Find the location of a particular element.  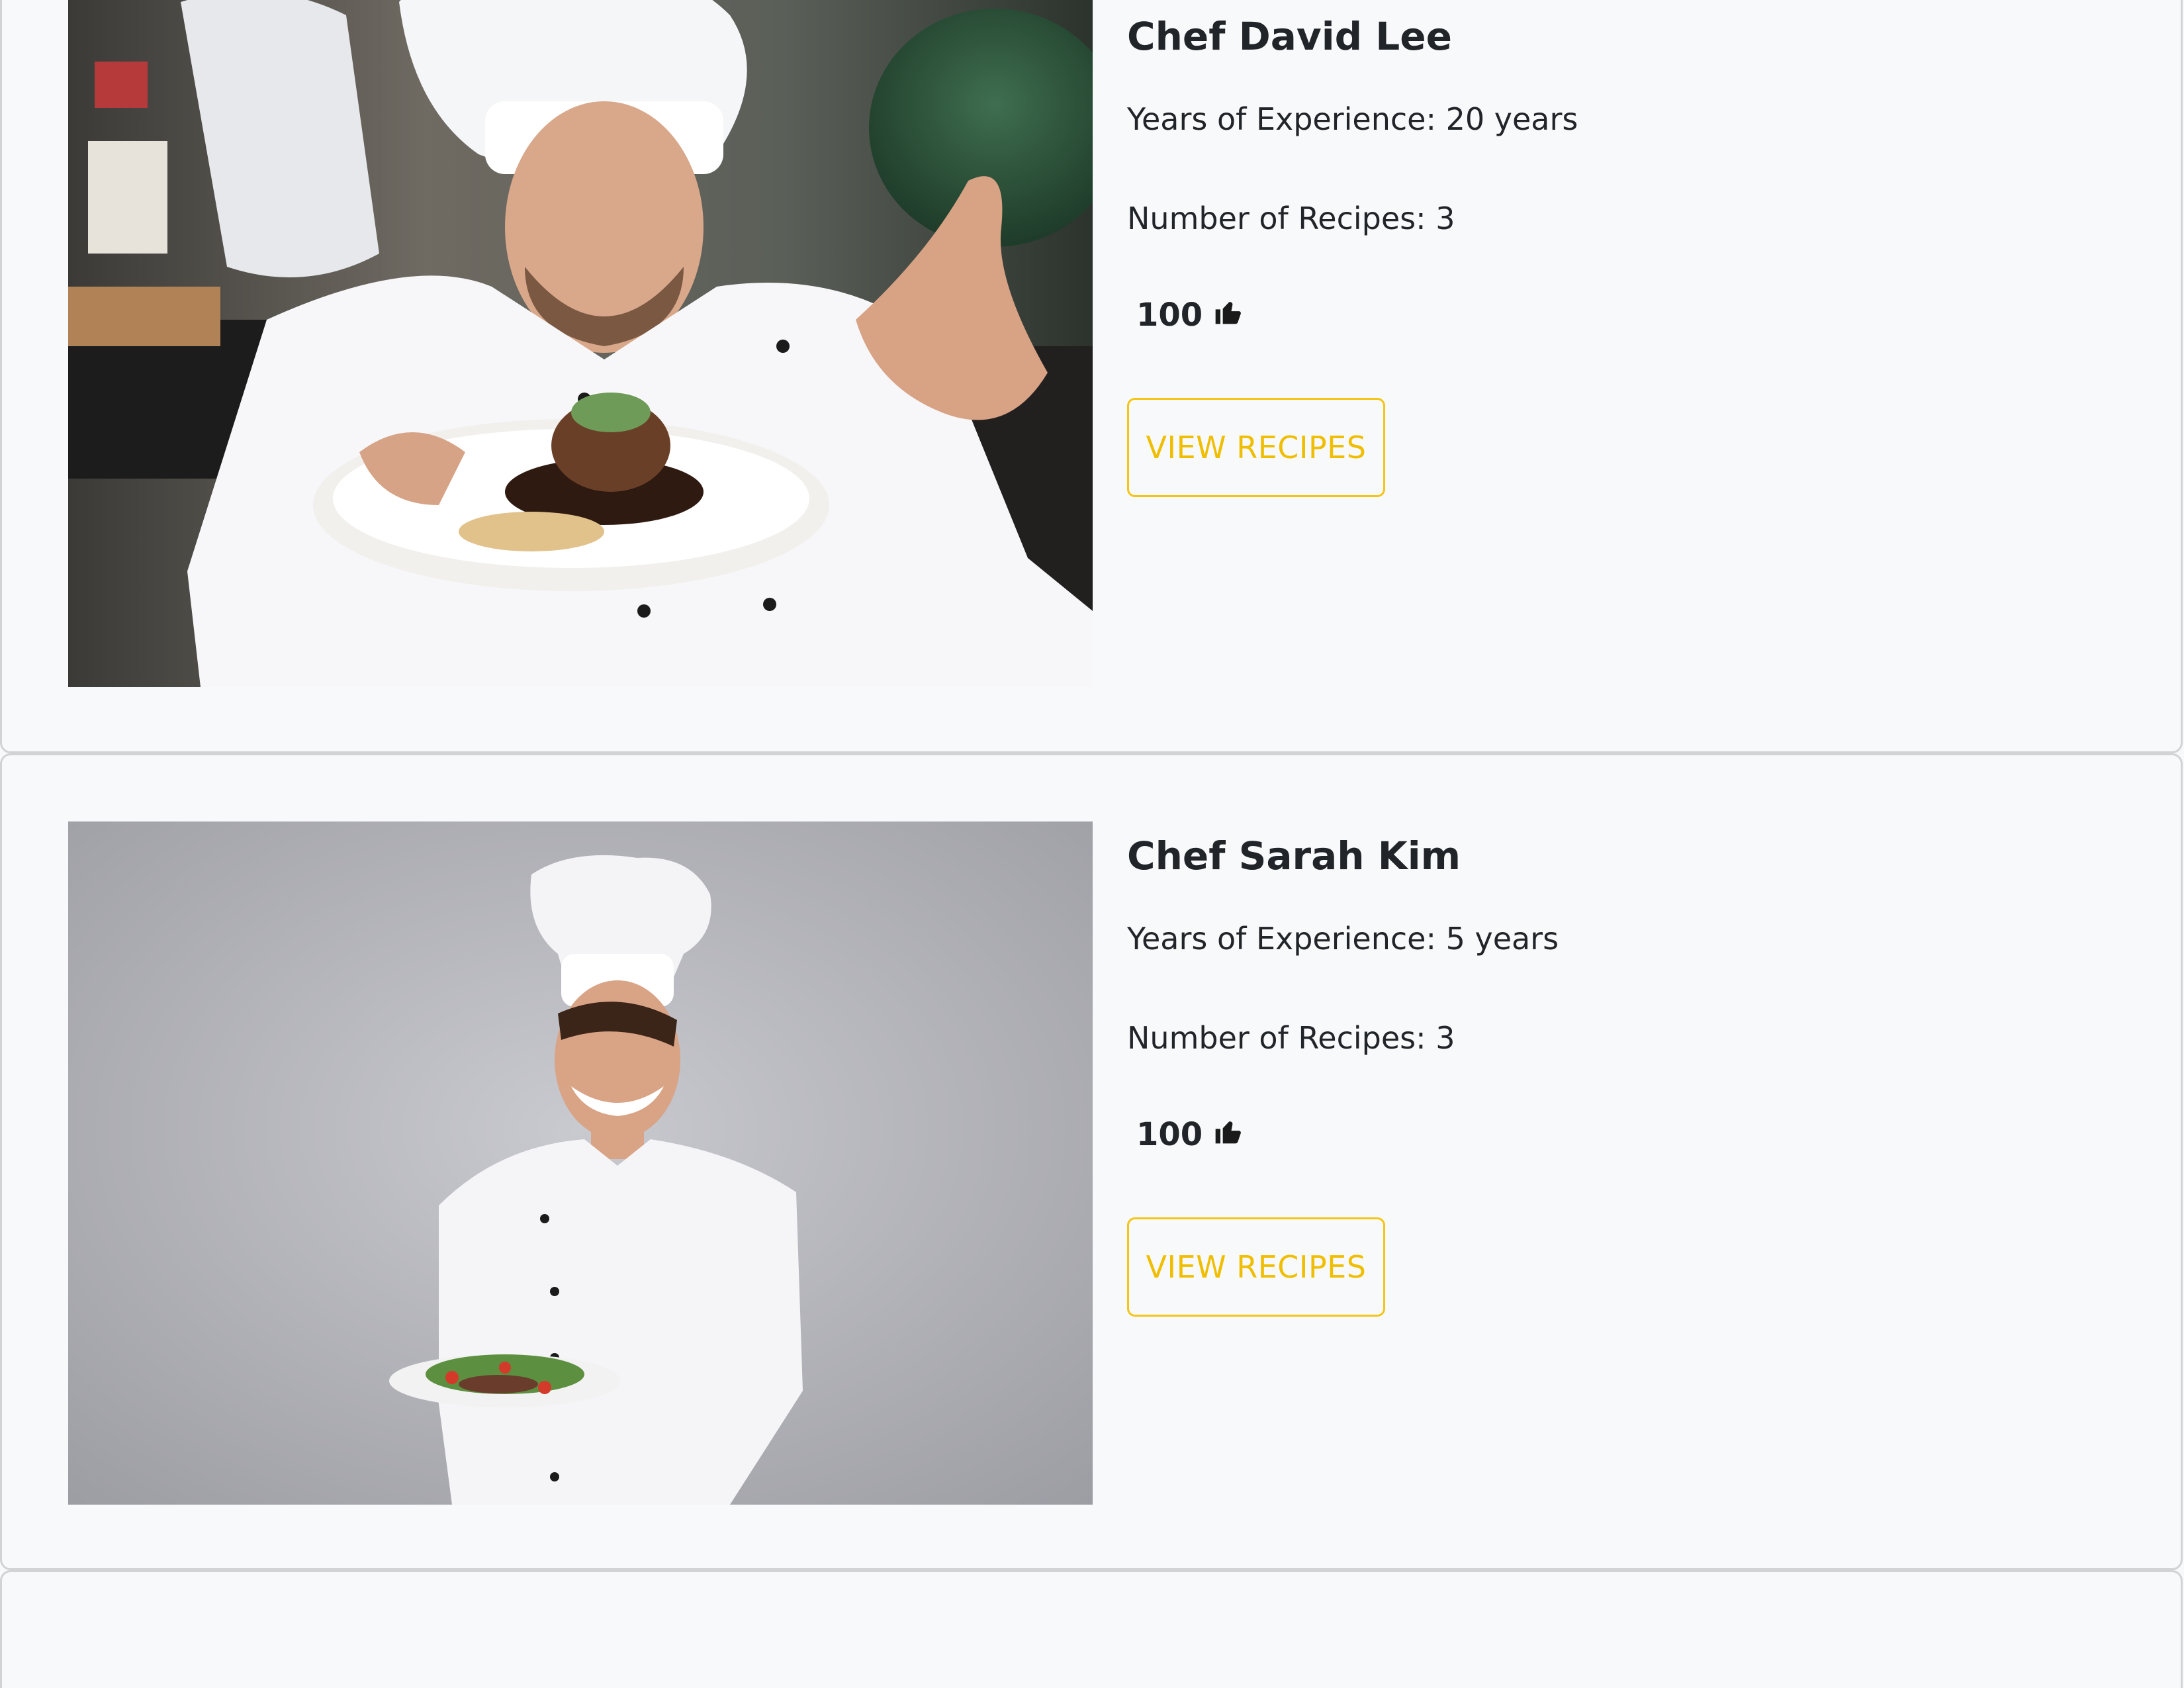

chef-experience: Years of Experience: 5 years is located at coordinates (1343, 939).